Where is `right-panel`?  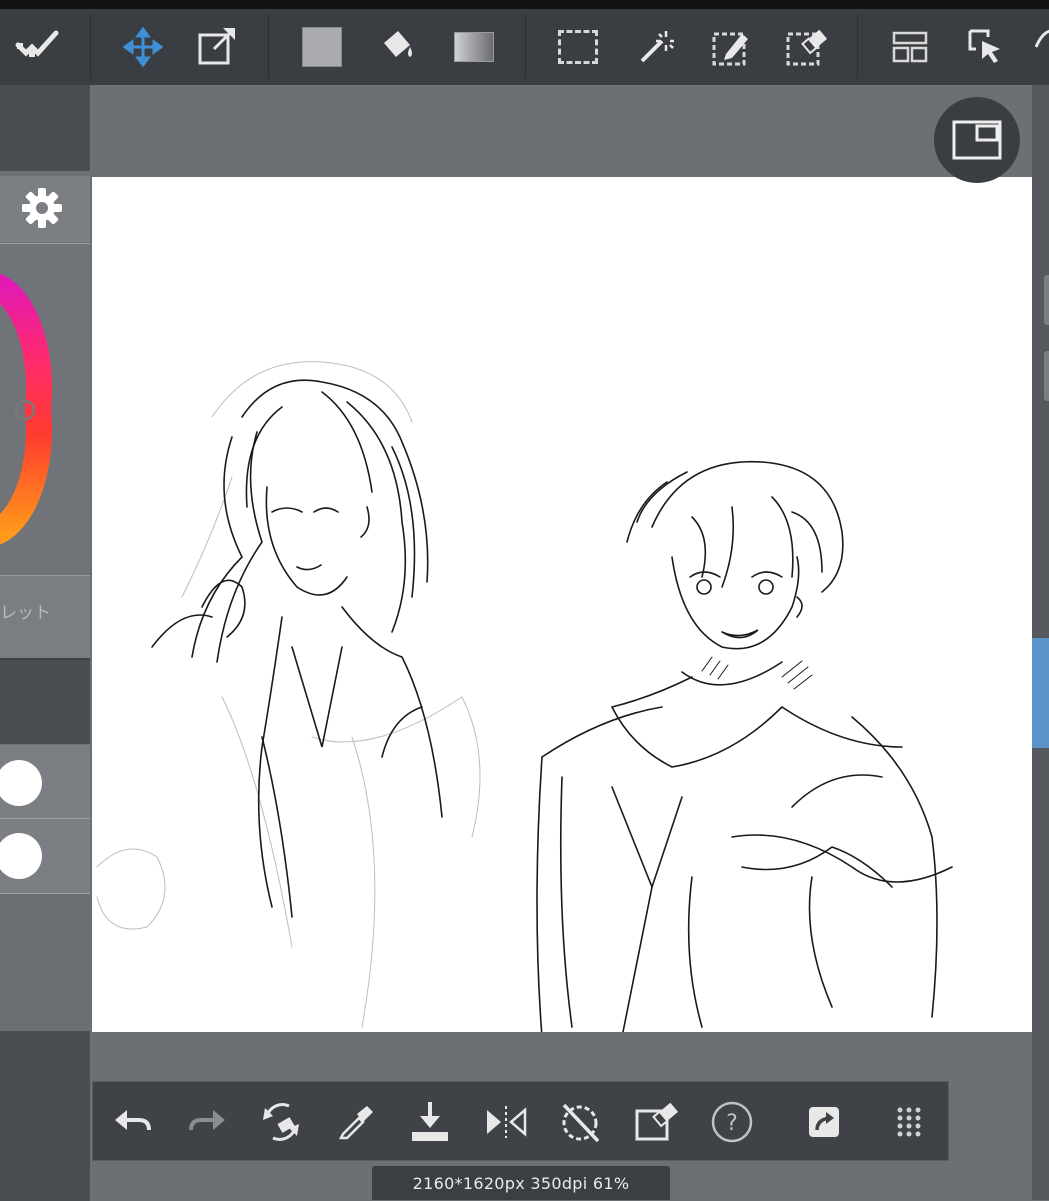 right-panel is located at coordinates (1040, 642).